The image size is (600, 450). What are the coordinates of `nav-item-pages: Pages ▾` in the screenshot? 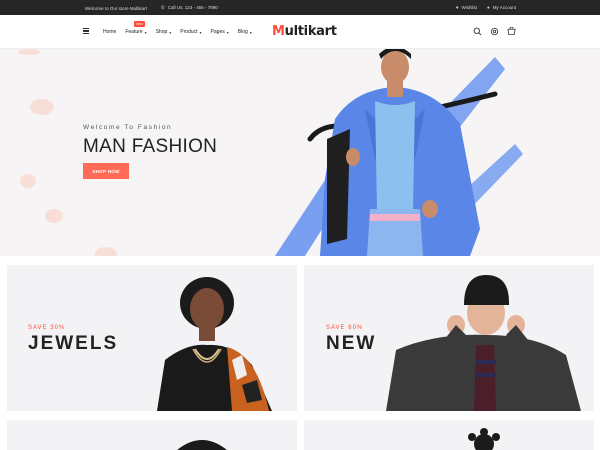 It's located at (220, 32).